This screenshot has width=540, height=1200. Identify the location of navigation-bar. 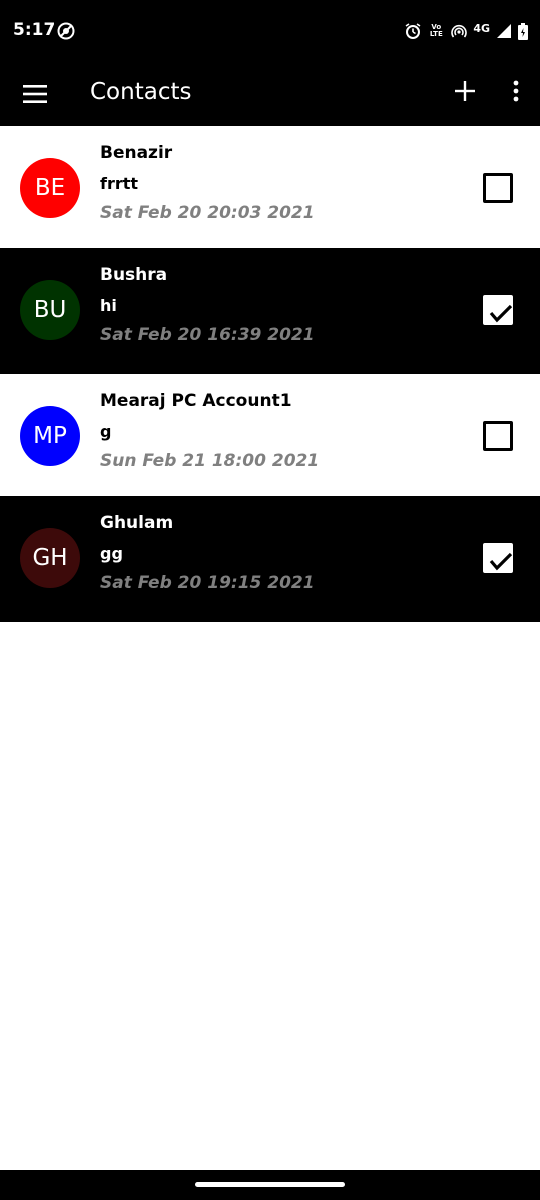
(270, 1185).